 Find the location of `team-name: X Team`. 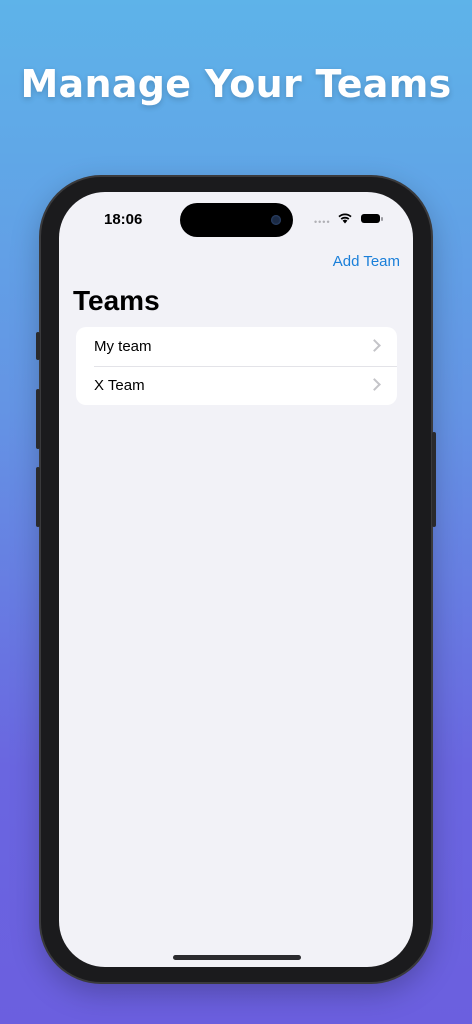

team-name: X Team is located at coordinates (119, 385).